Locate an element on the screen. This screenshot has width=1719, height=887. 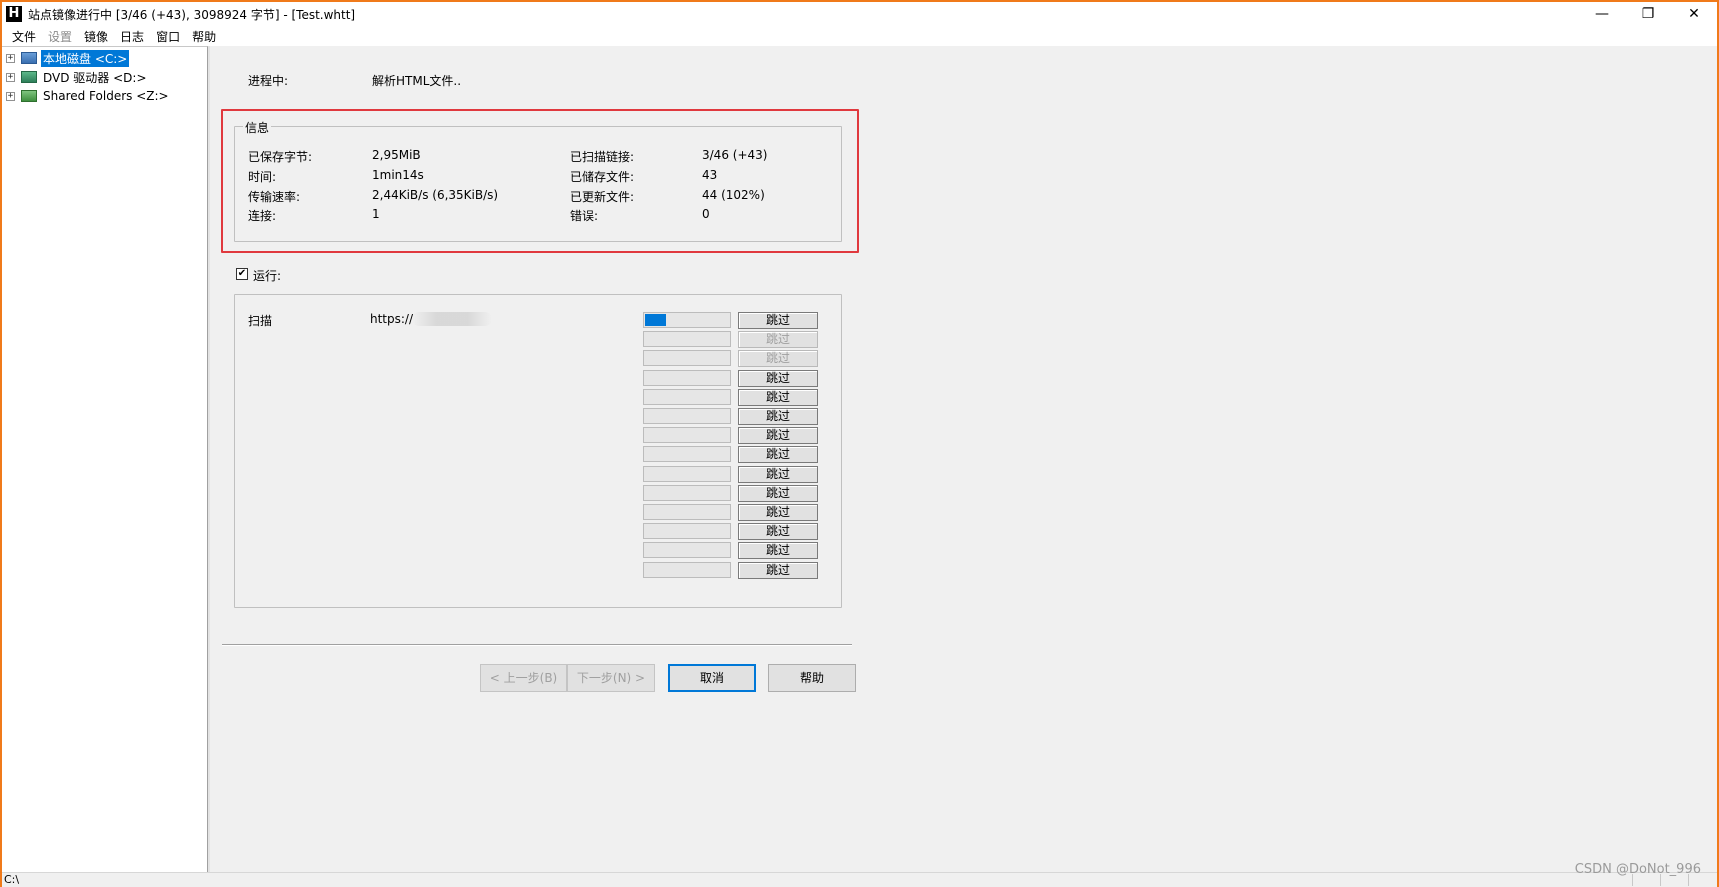
menu-item: 日志 is located at coordinates (132, 36).